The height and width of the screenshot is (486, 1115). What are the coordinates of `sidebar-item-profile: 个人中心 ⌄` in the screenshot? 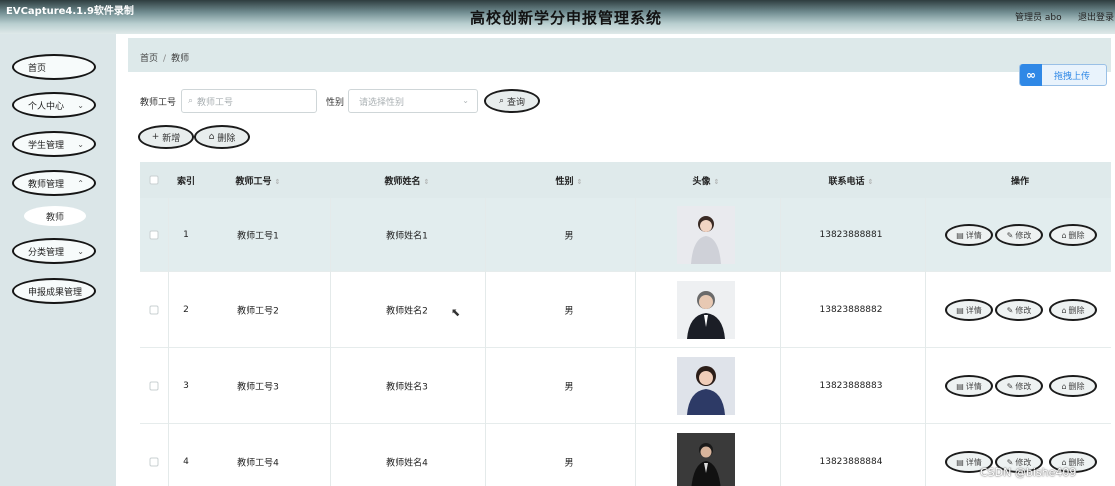 It's located at (54, 105).